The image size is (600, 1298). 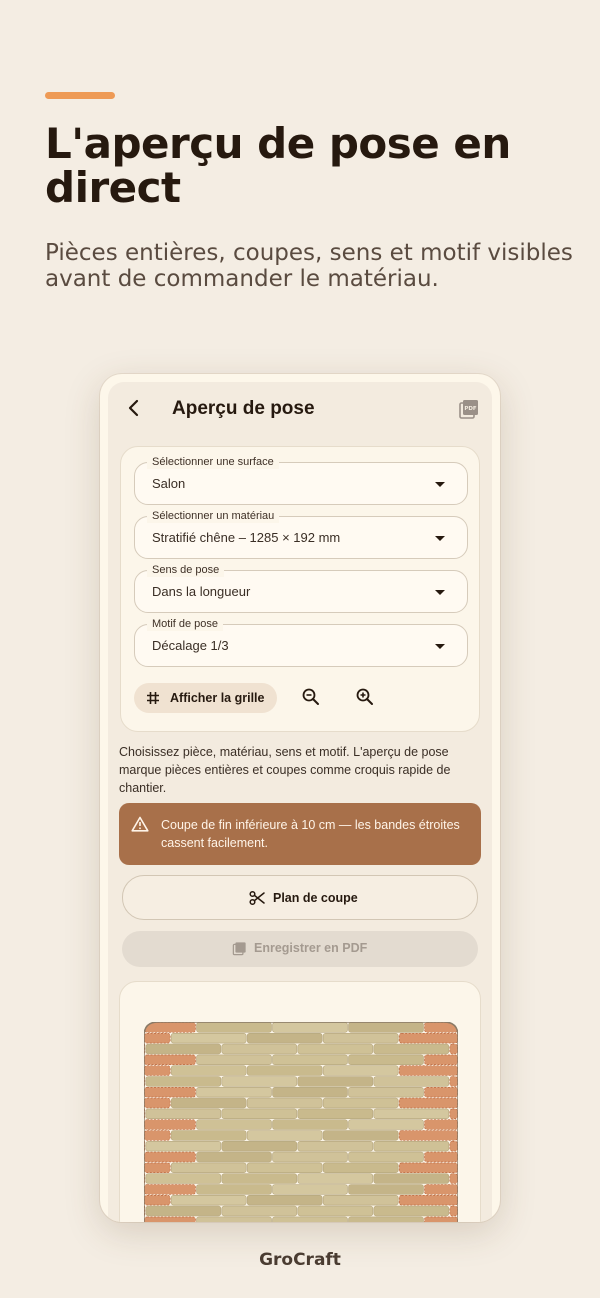 What do you see at coordinates (186, 570) in the screenshot?
I see `direction-select-label: Sens de pose` at bounding box center [186, 570].